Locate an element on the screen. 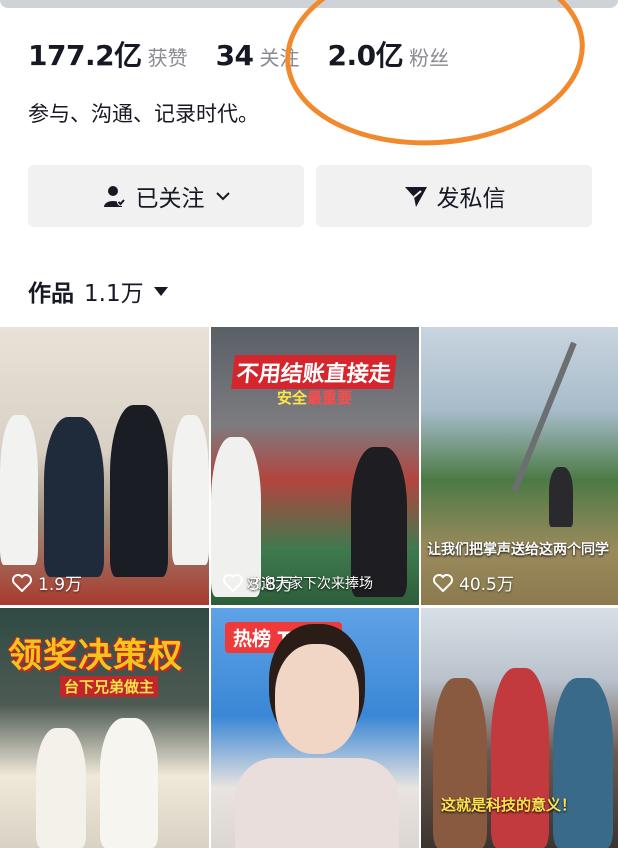 The width and height of the screenshot is (618, 848). video-thumbnail: 让我们把掌声送给这两个同学 40.5万 is located at coordinates (519, 466).